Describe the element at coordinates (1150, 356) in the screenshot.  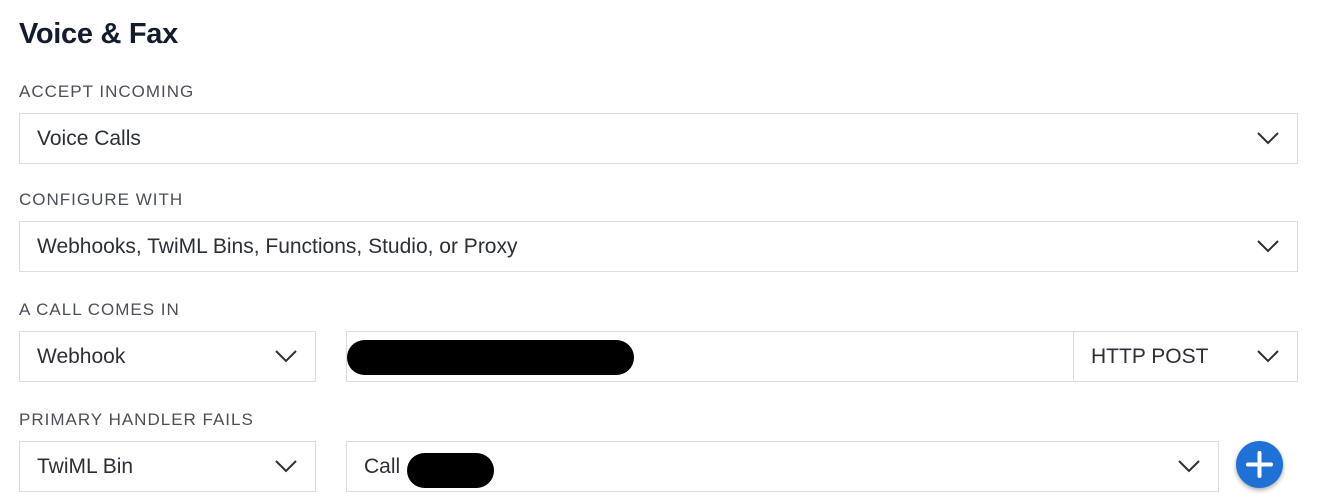
I see `call-comes-in-method-value: HTTP POST` at that location.